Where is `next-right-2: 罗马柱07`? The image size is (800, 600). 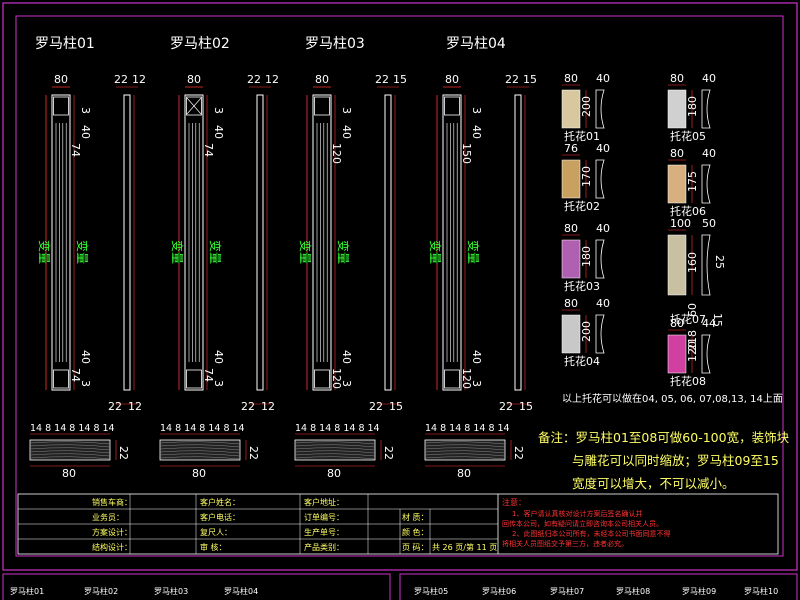 next-right-2: 罗马柱07 is located at coordinates (567, 591).